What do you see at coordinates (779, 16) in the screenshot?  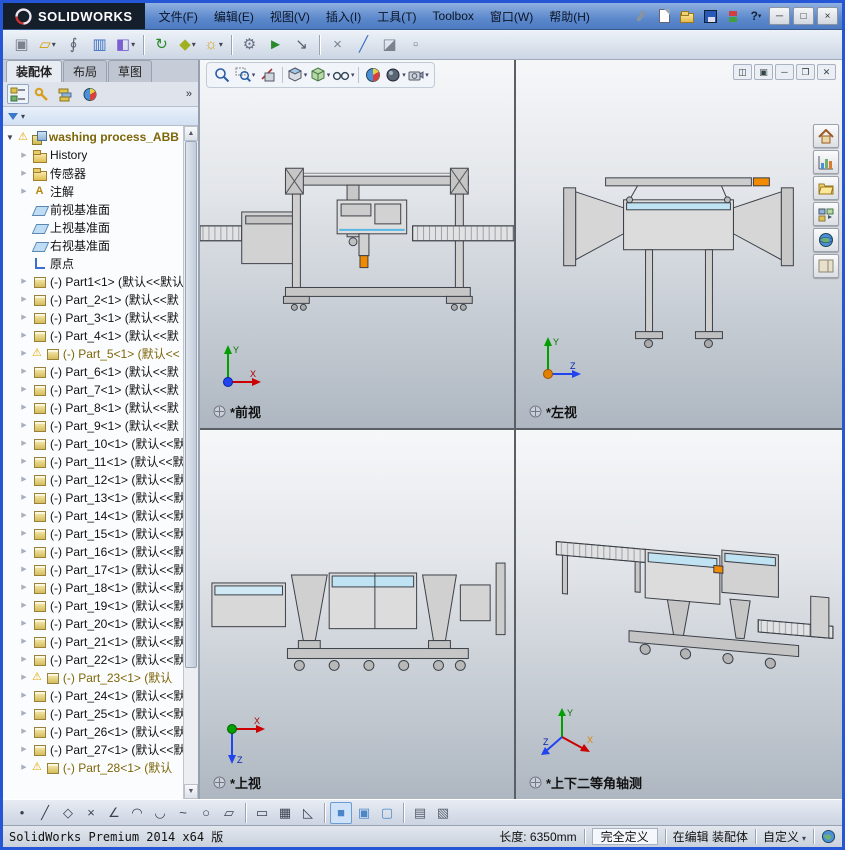 I see `window-minimize-button: ─` at bounding box center [779, 16].